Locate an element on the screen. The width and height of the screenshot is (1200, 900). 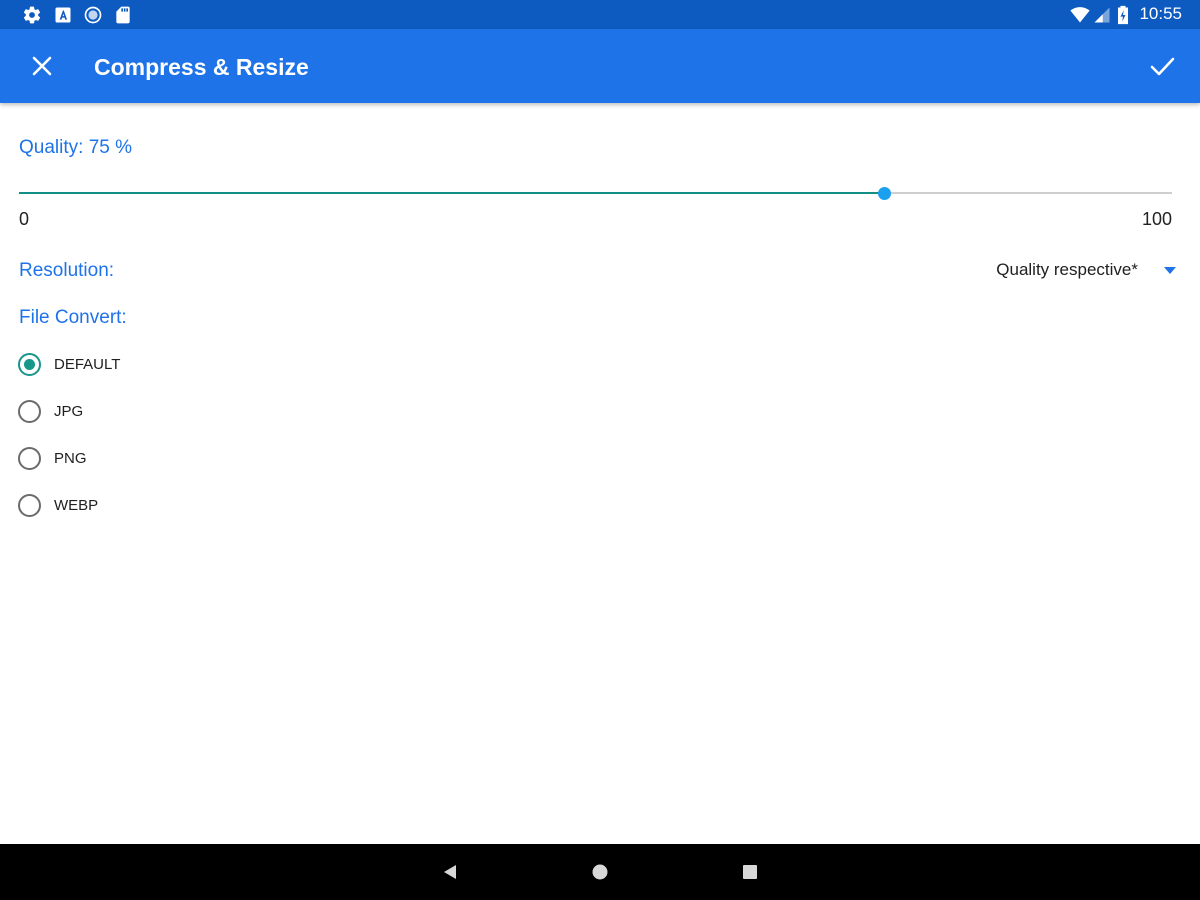
close-icon is located at coordinates (42, 66).